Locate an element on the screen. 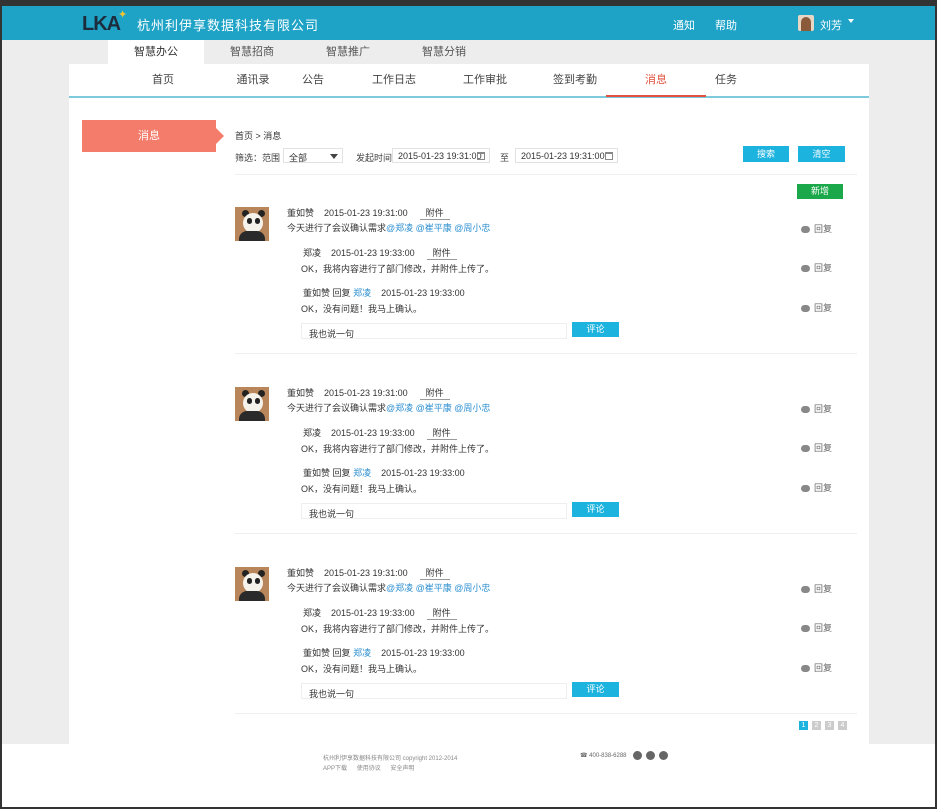 Image resolution: width=937 pixels, height=809 pixels. message-body: 今天进行了会议确认需求 is located at coordinates (337, 588).